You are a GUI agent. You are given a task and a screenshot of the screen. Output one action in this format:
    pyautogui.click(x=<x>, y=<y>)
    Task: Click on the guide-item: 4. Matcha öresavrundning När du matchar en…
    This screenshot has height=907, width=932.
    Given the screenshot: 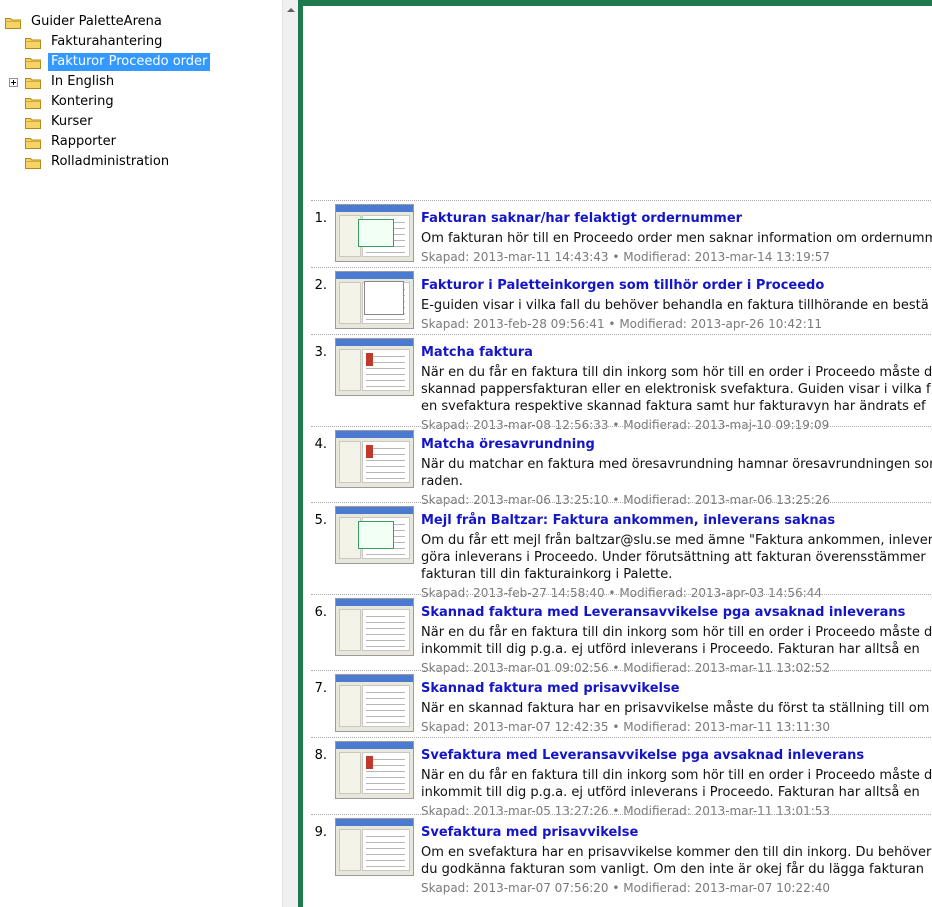 What is the action you would take?
    pyautogui.click(x=621, y=466)
    